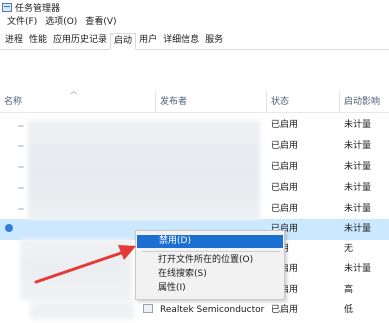 This screenshot has width=389, height=323. What do you see at coordinates (194, 112) in the screenshot?
I see `header-divider` at bounding box center [194, 112].